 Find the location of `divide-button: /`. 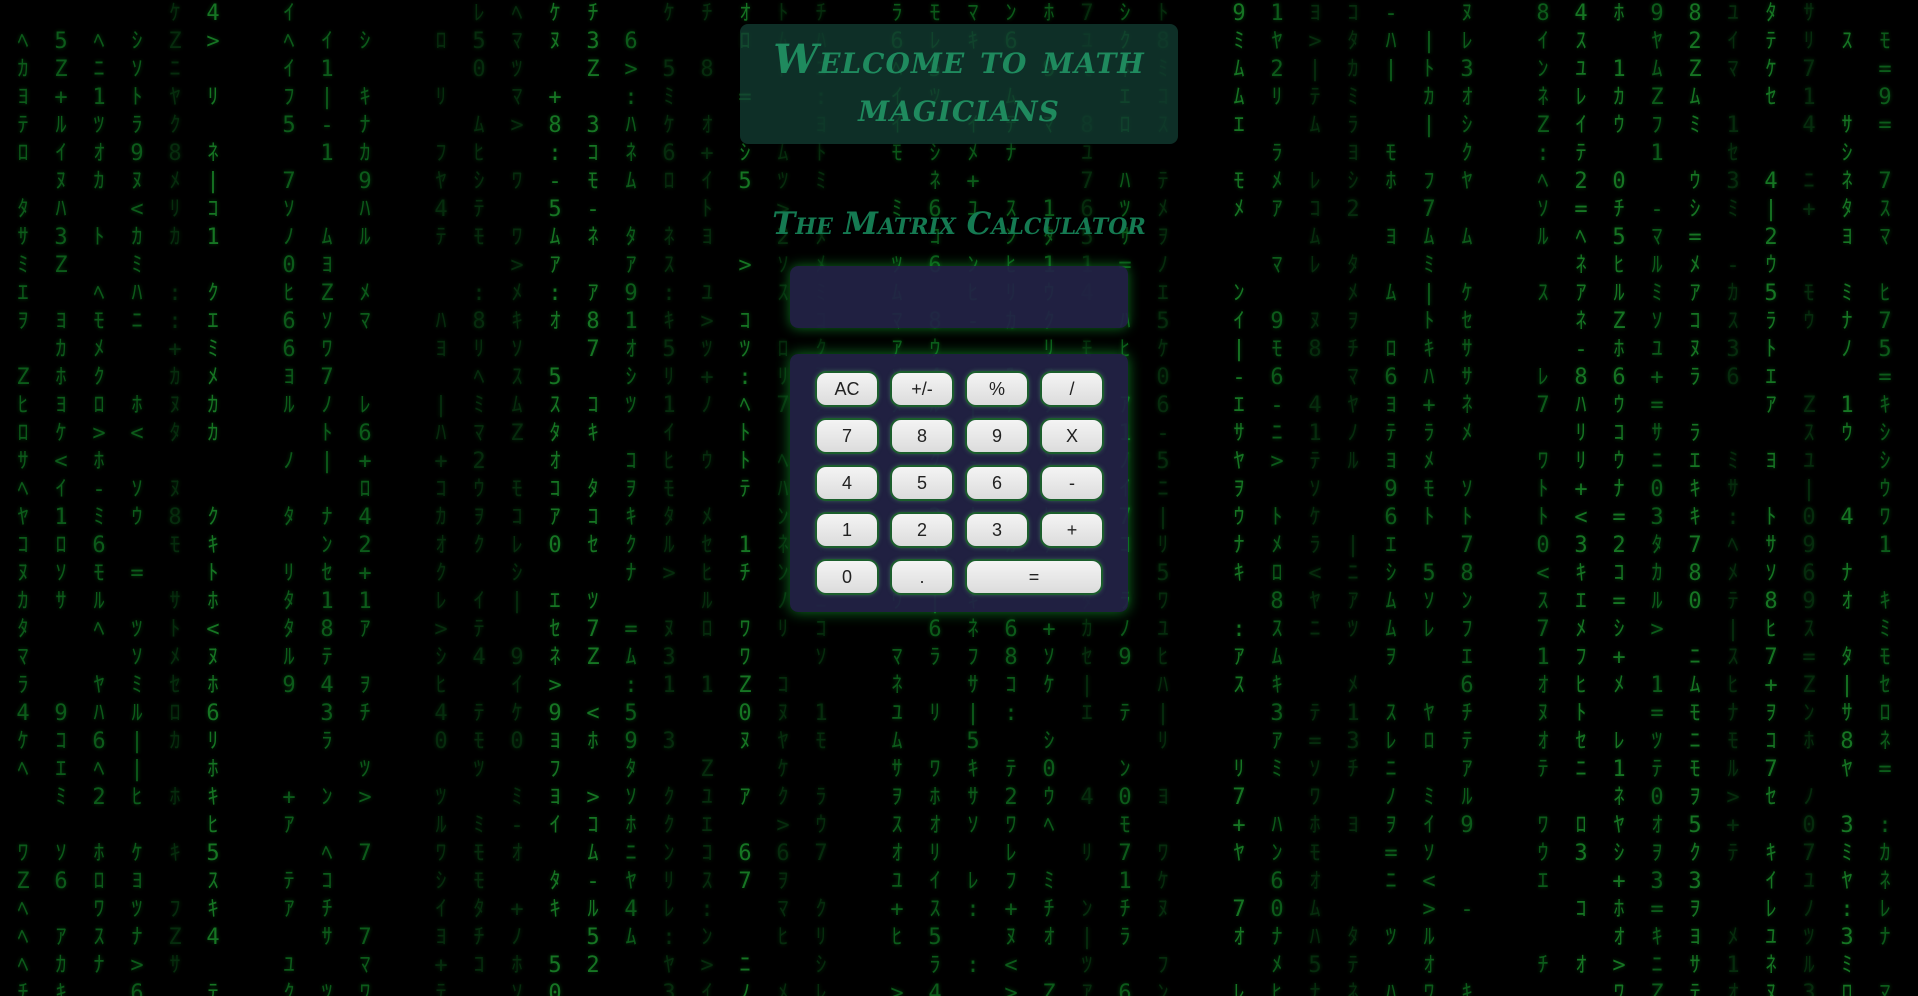

divide-button: / is located at coordinates (1072, 389).